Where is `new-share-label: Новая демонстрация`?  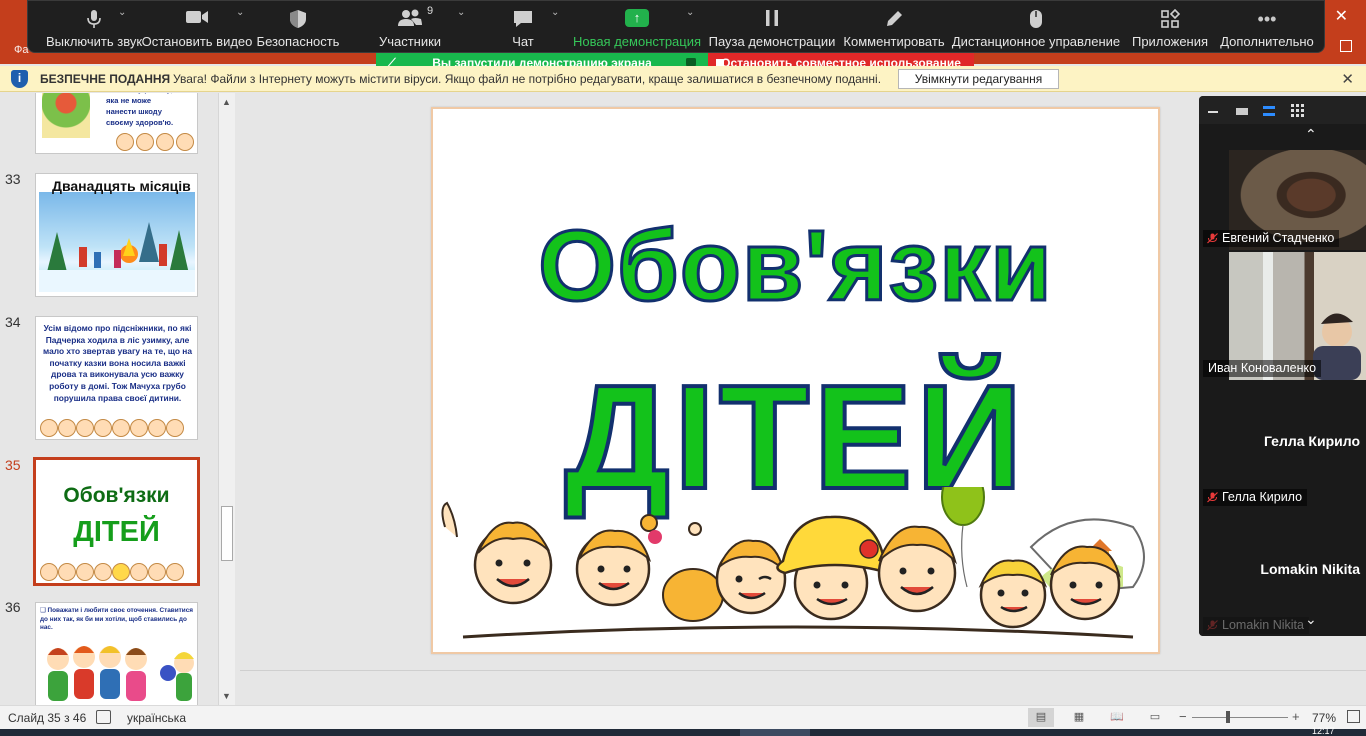 new-share-label: Новая демонстрация is located at coordinates (637, 41).